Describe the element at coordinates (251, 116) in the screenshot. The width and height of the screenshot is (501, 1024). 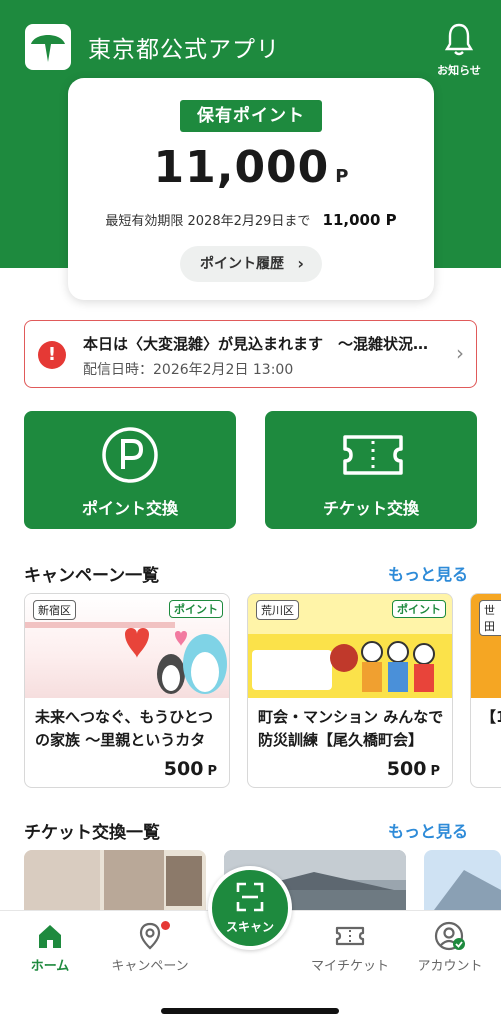
I see `points-badge: 保有ポイント` at that location.